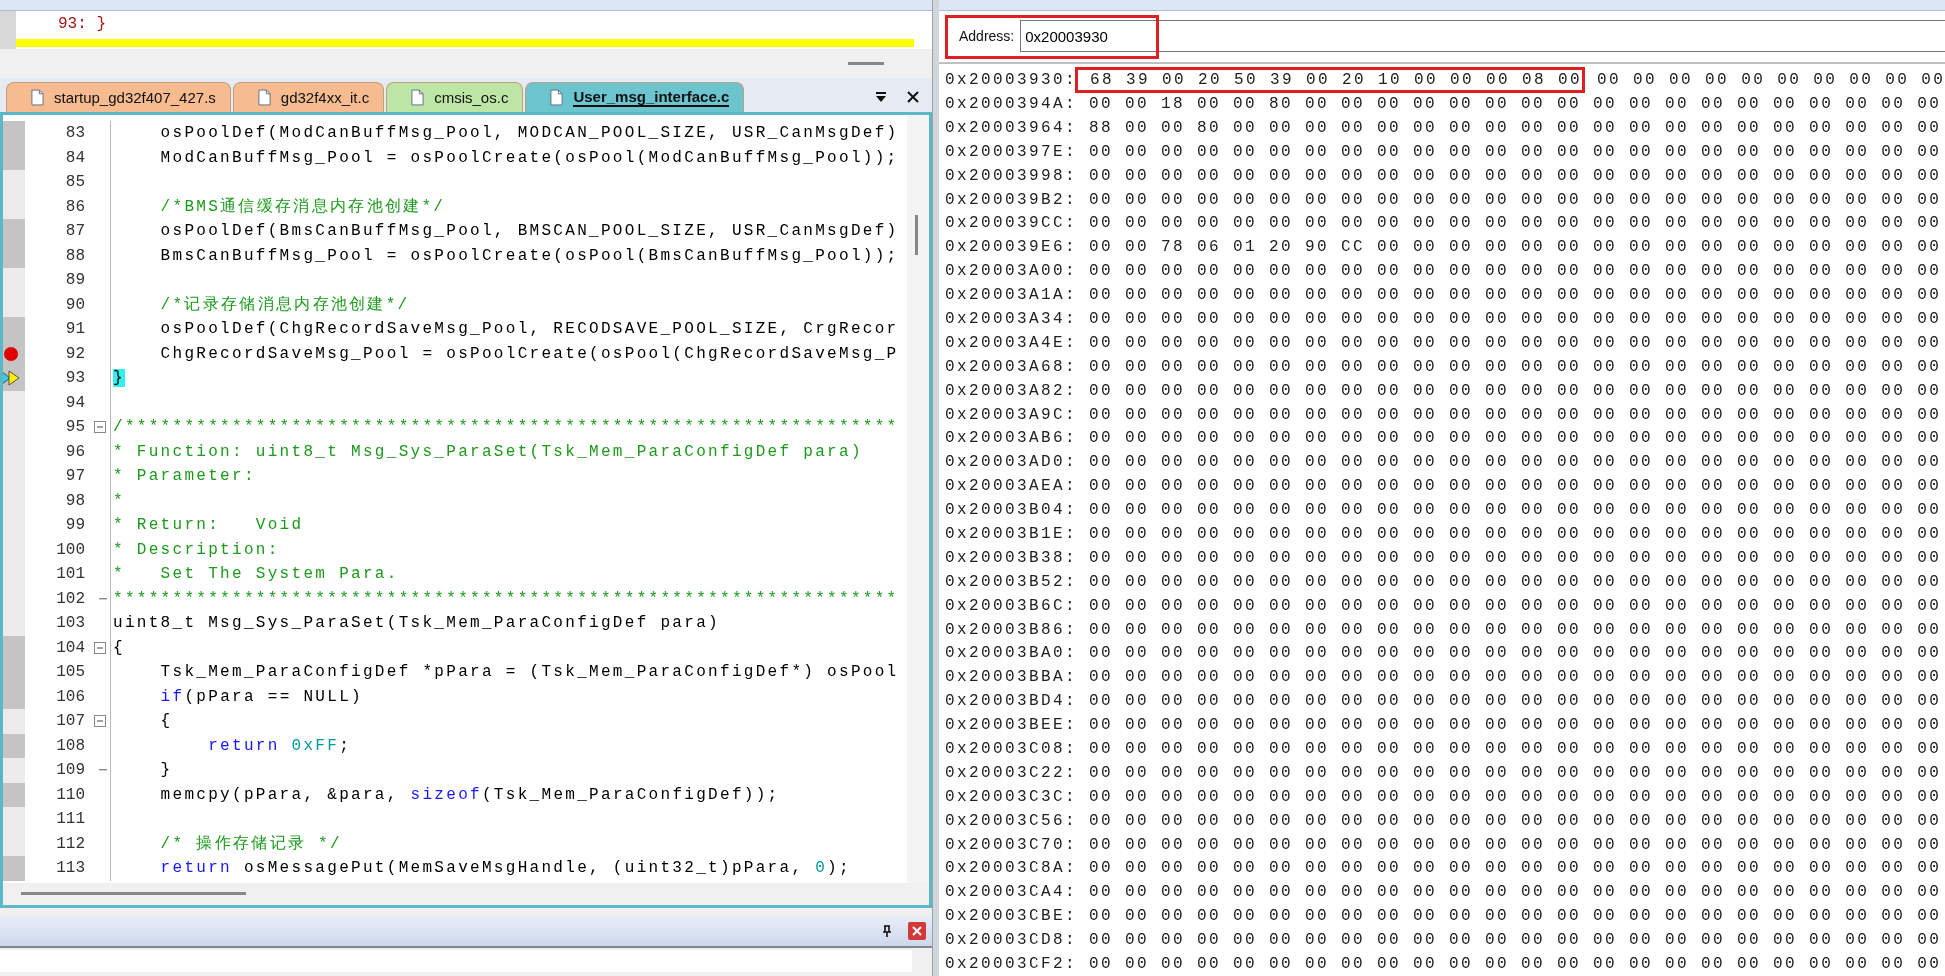  Describe the element at coordinates (529, 157) in the screenshot. I see `code-line: ModCanBuffMsg_Pool = osPoolCreate(osPool(ModCanBuffMsg_Pool));` at that location.